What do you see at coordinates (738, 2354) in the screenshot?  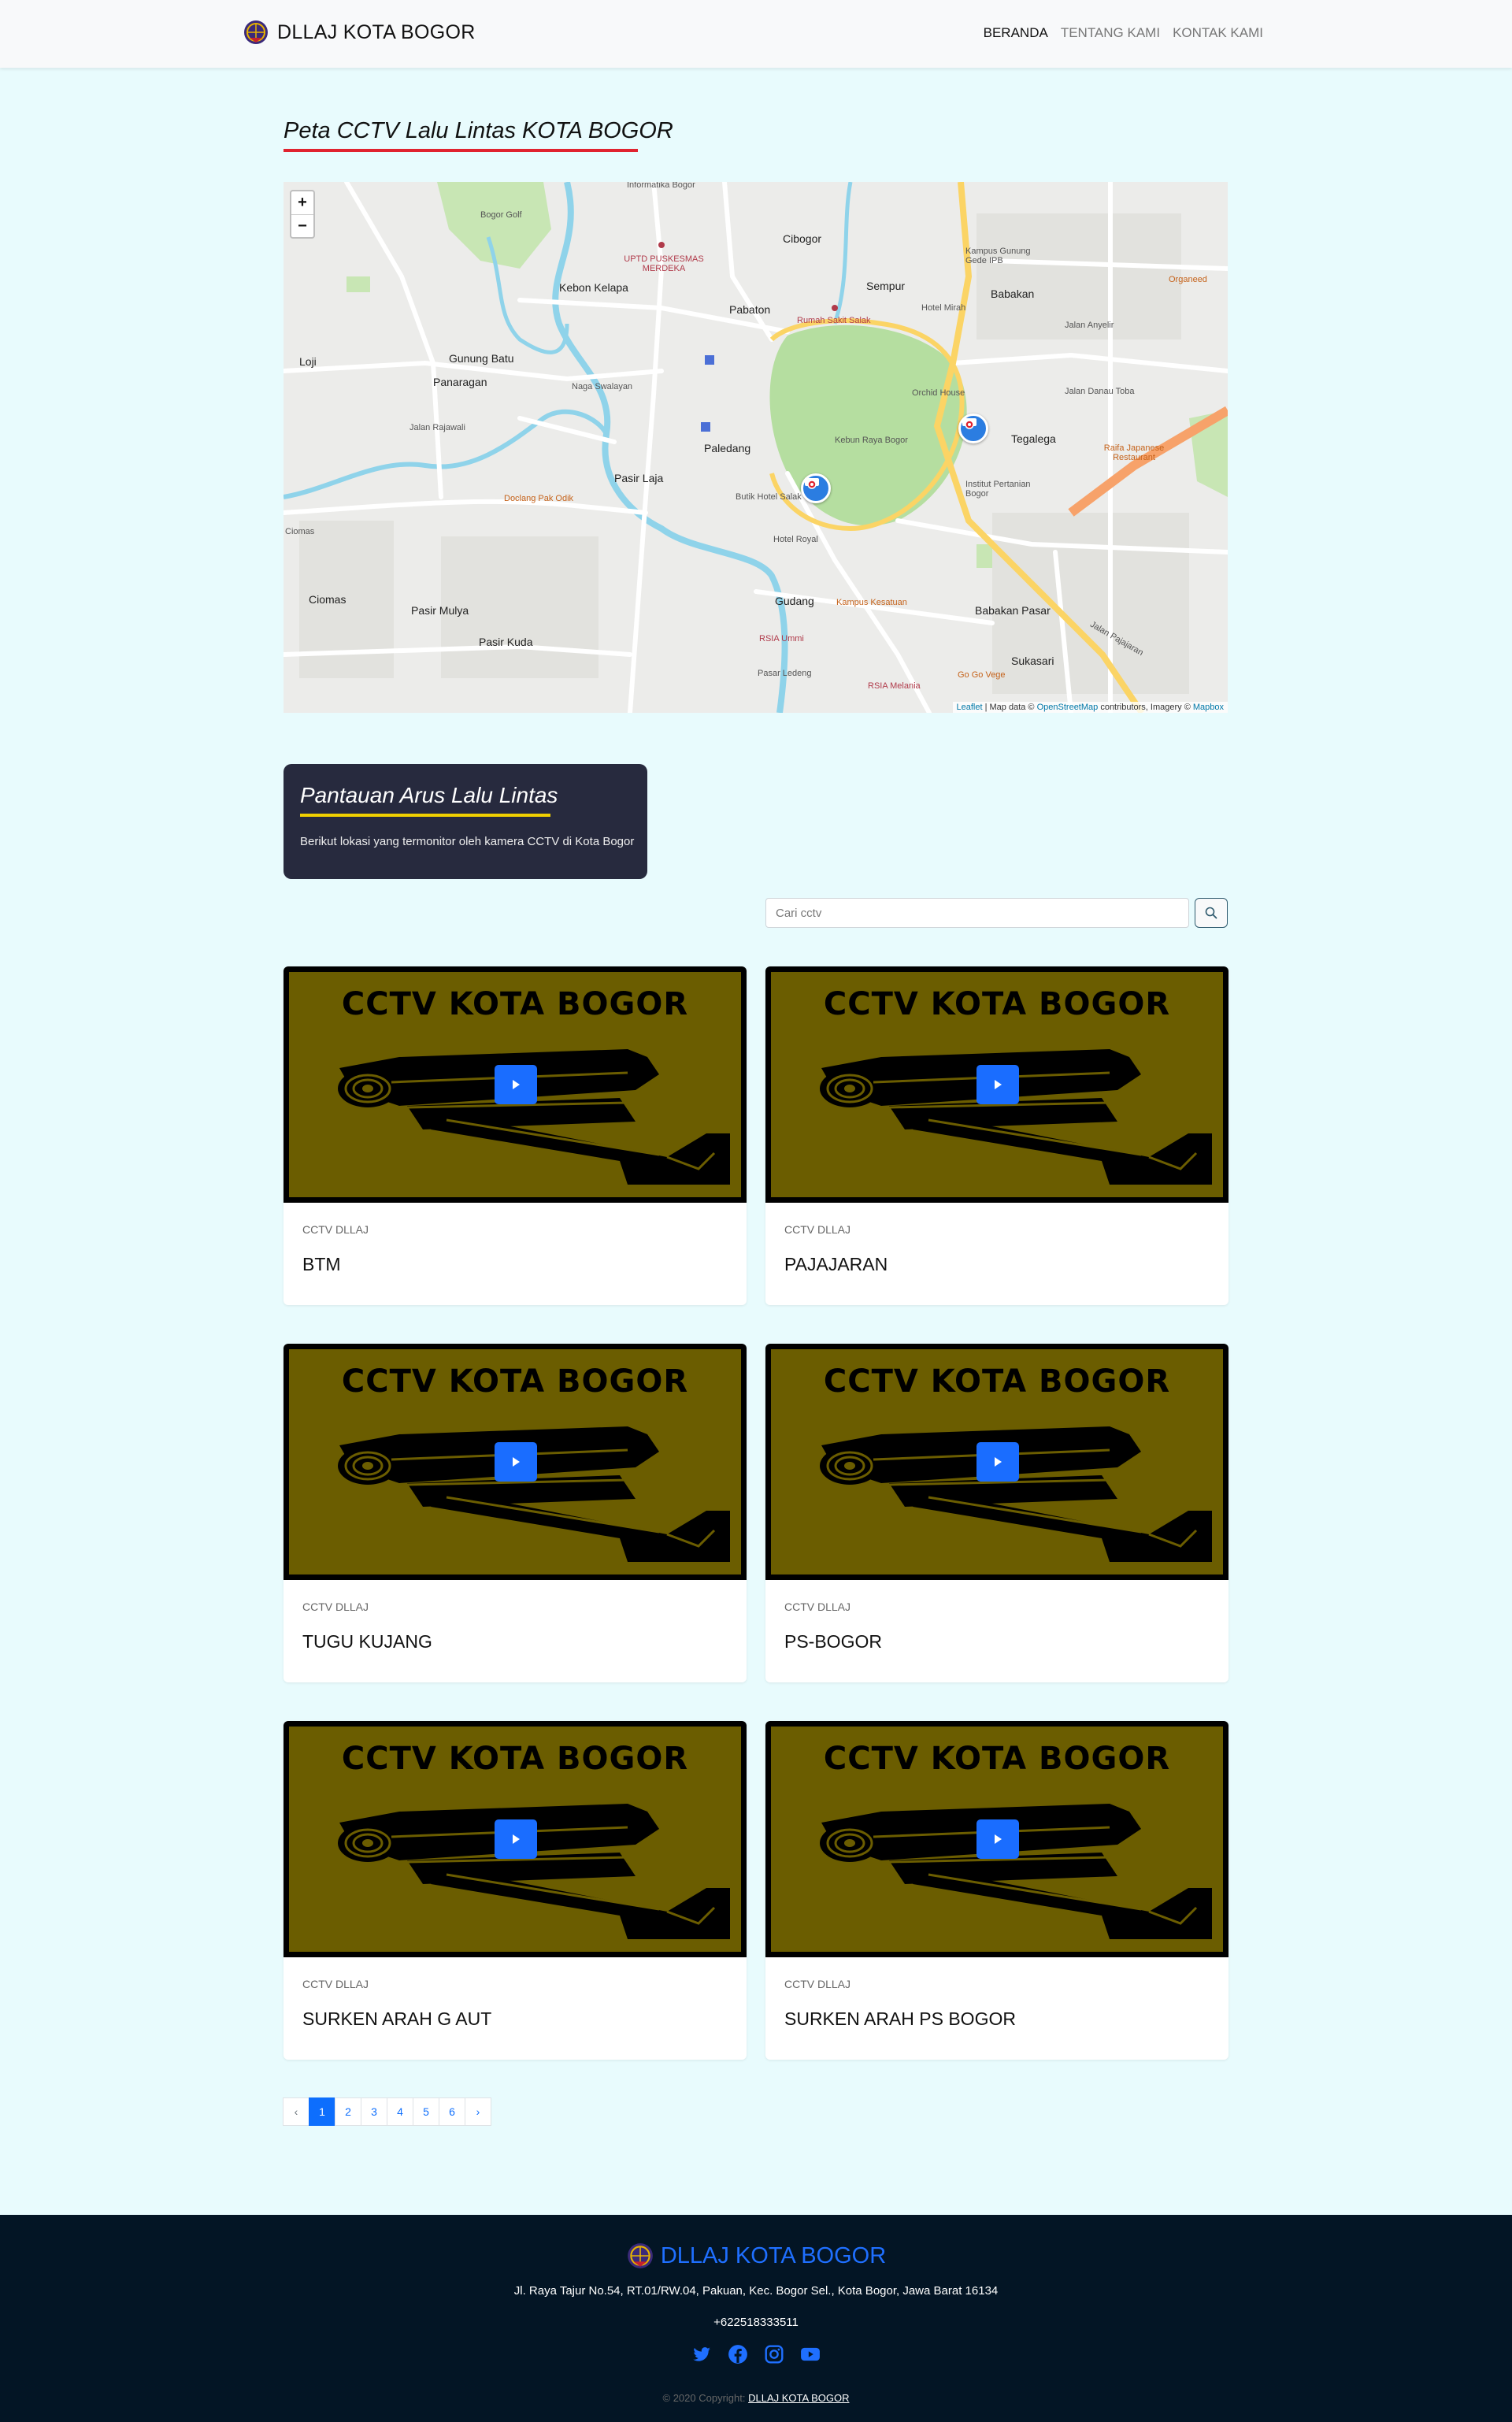 I see `facebook-icon` at bounding box center [738, 2354].